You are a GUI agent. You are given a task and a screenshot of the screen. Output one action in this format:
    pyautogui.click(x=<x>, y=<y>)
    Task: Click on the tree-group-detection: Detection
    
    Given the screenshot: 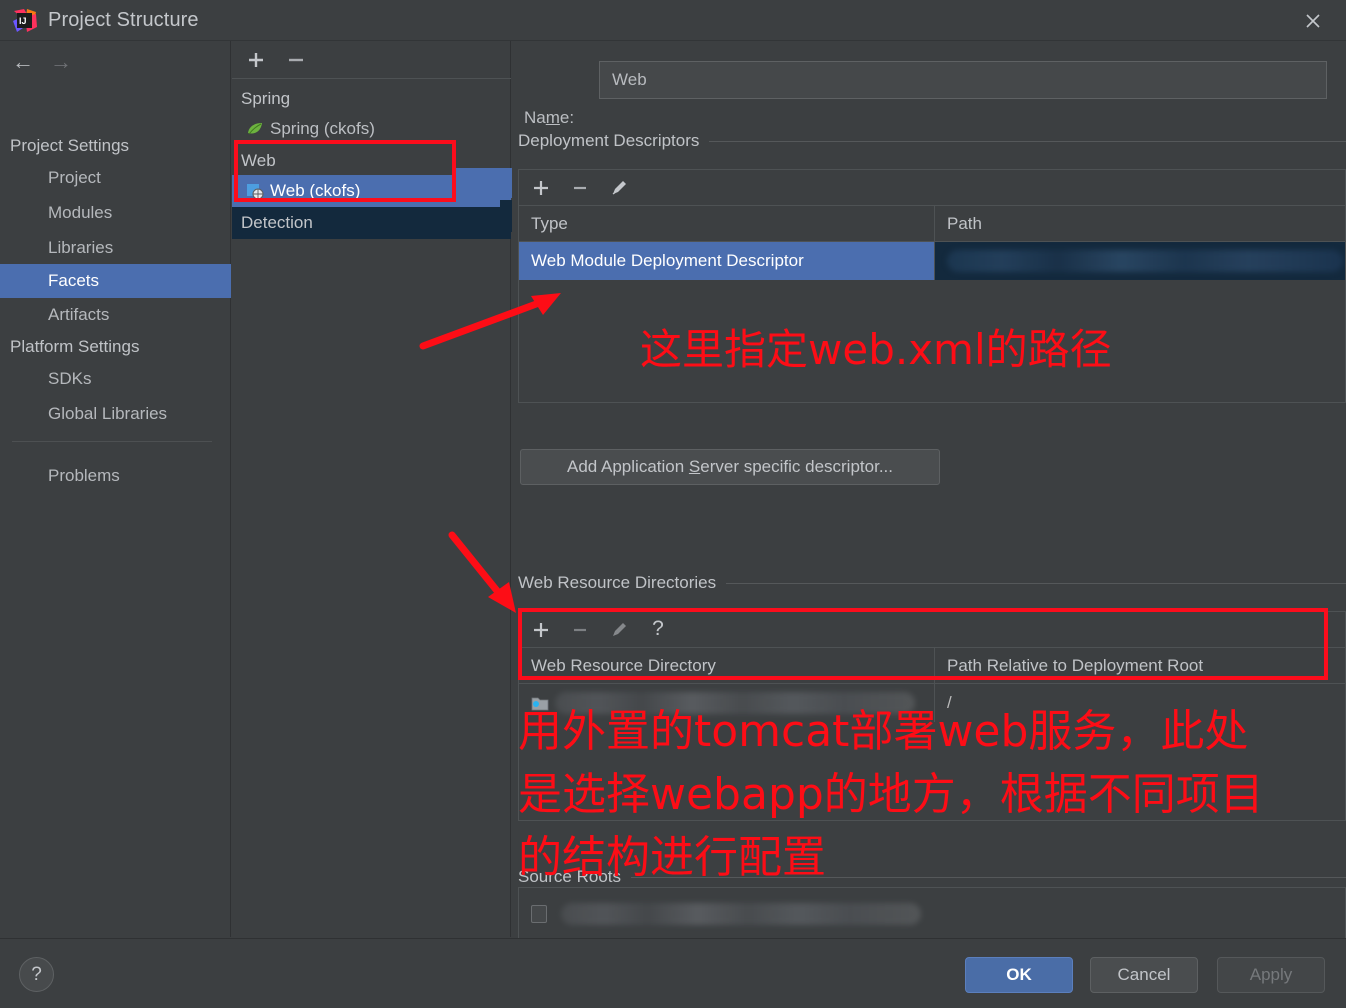 What is the action you would take?
    pyautogui.click(x=371, y=223)
    